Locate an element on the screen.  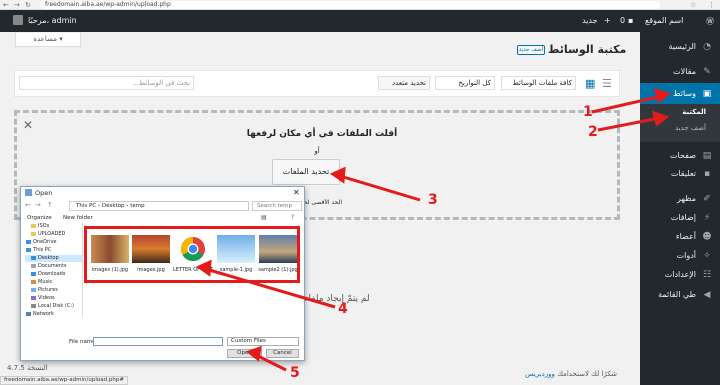
annotation-number: 2 is located at coordinates (593, 132).